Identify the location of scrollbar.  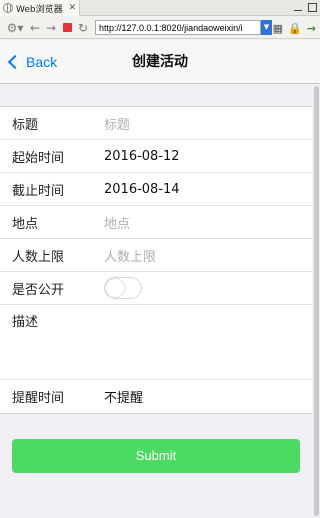
(316, 301).